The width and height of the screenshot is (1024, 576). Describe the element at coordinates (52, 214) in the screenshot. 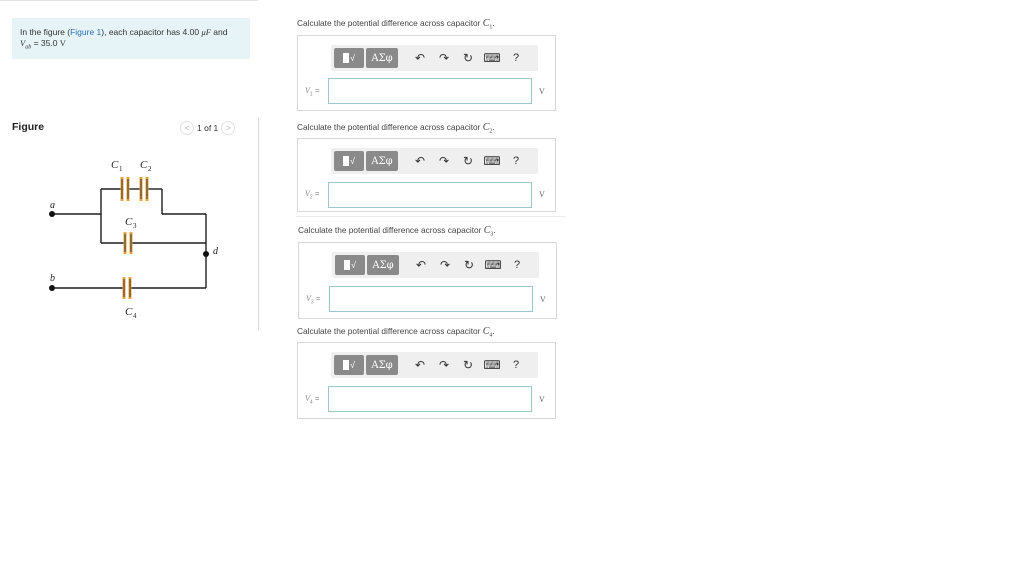

I see `terminal-a` at that location.